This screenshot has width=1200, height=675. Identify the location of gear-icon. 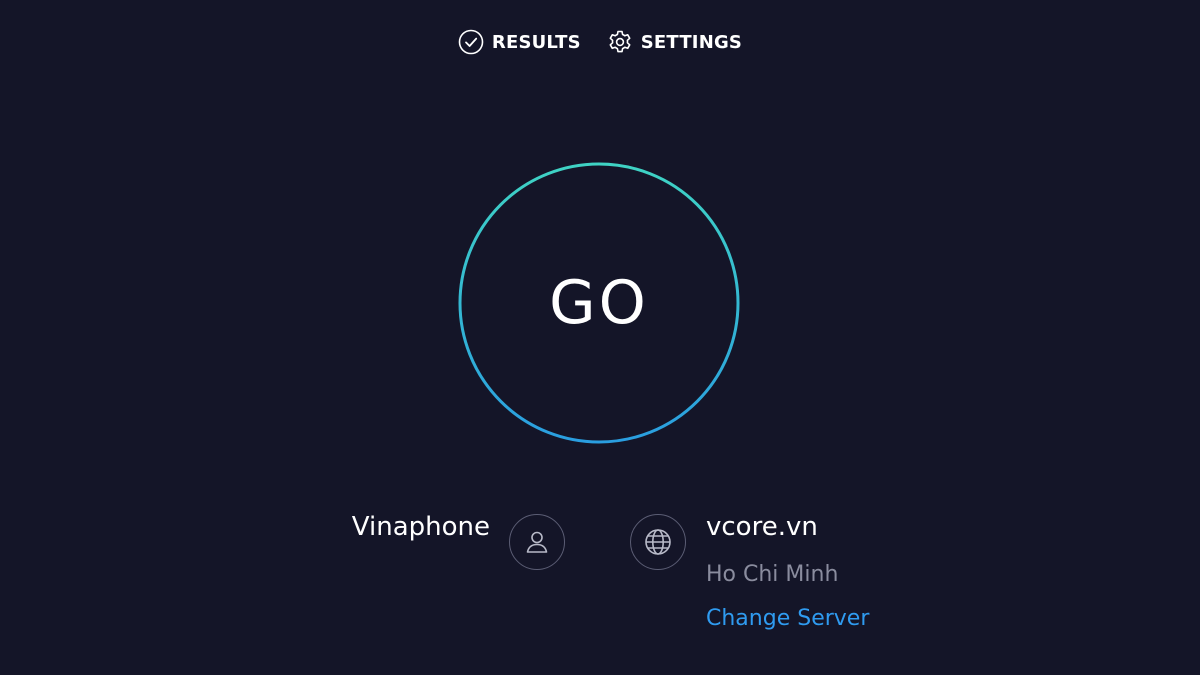
(620, 41).